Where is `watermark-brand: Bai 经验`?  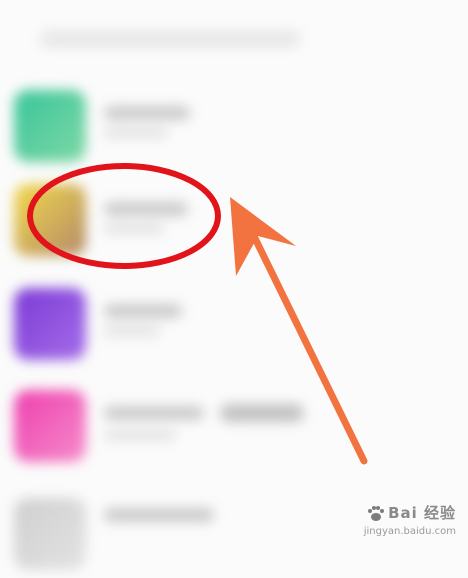 watermark-brand: Bai 经验 is located at coordinates (422, 513).